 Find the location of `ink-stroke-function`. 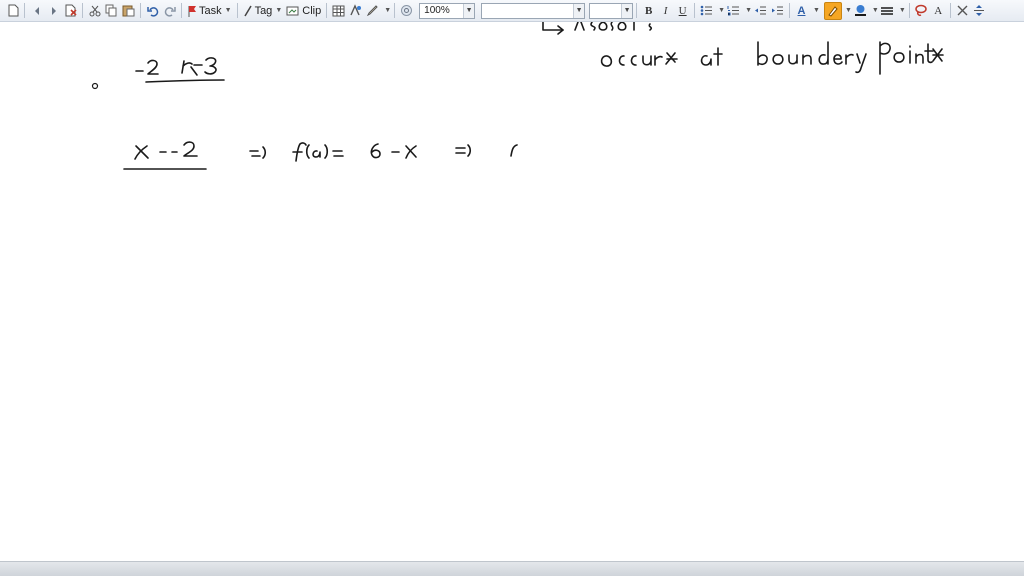

ink-stroke-function is located at coordinates (383, 152).